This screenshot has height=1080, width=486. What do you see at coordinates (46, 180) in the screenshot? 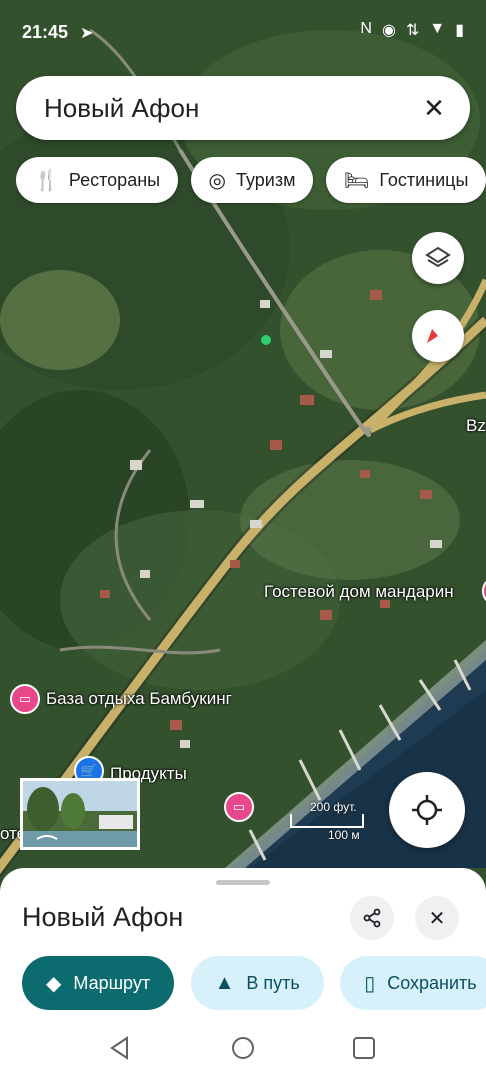
I see `fork-knife-icon: 🍴` at bounding box center [46, 180].